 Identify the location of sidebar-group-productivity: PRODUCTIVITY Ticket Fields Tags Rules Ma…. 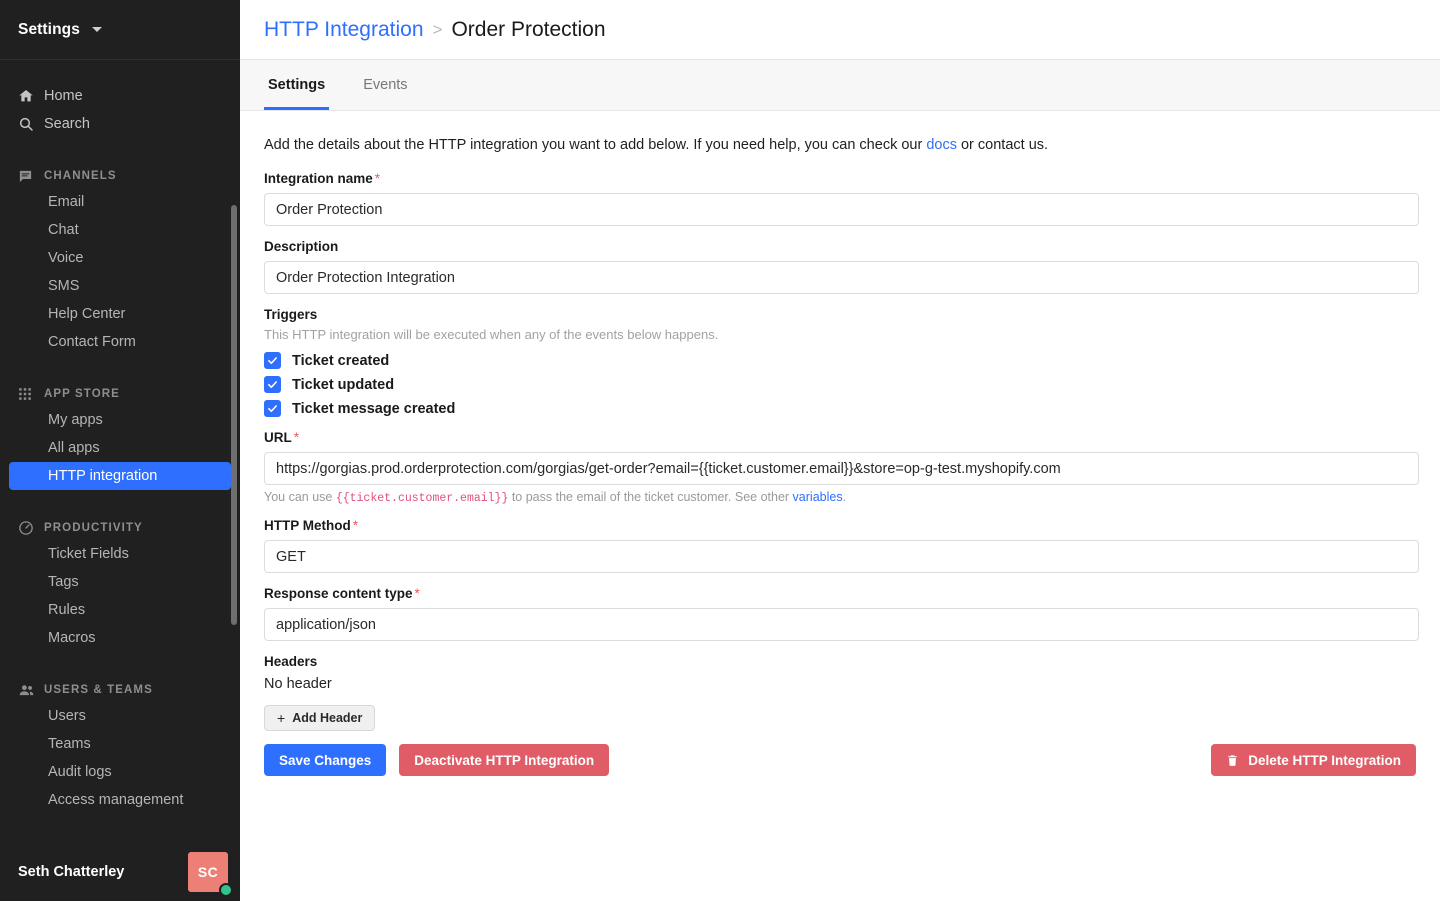
(120, 584).